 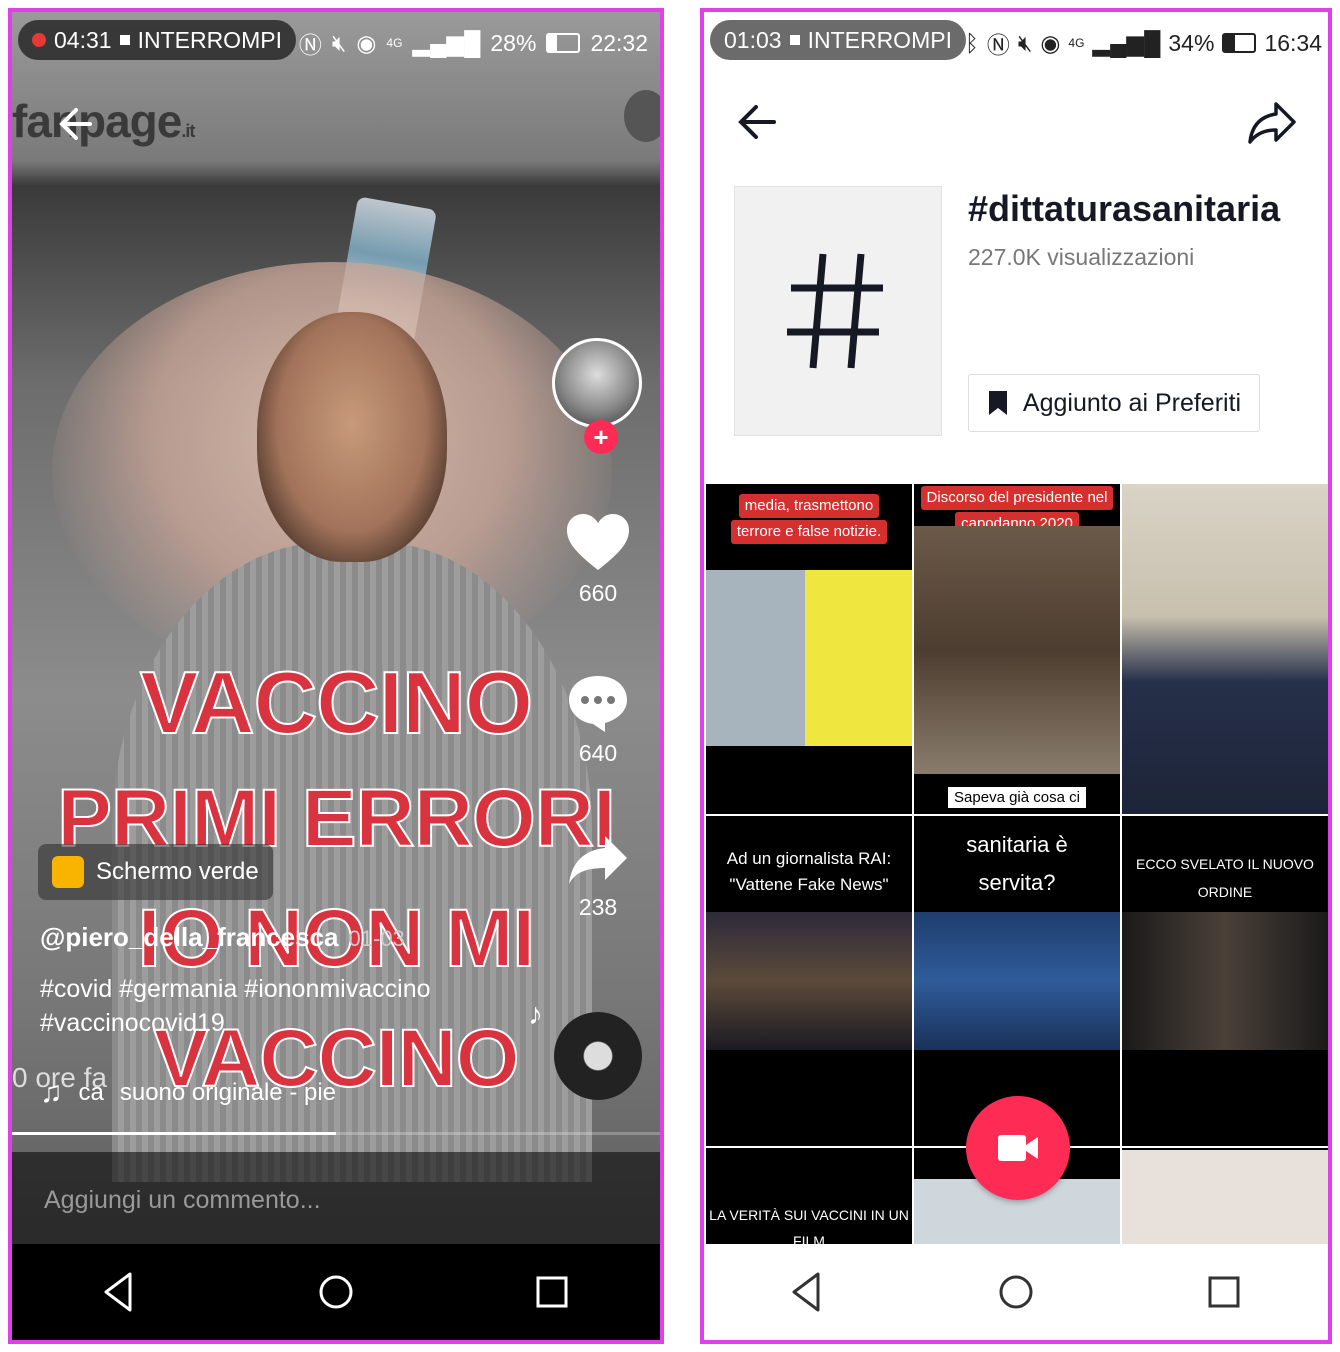 I want to click on watermark-logo-suffix: .it, so click(x=188, y=131).